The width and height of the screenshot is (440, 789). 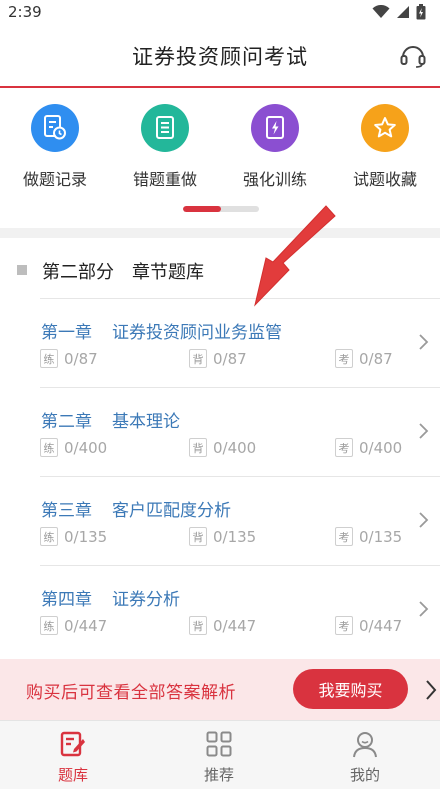 I want to click on exam-stat: 考 0/87, so click(x=364, y=358).